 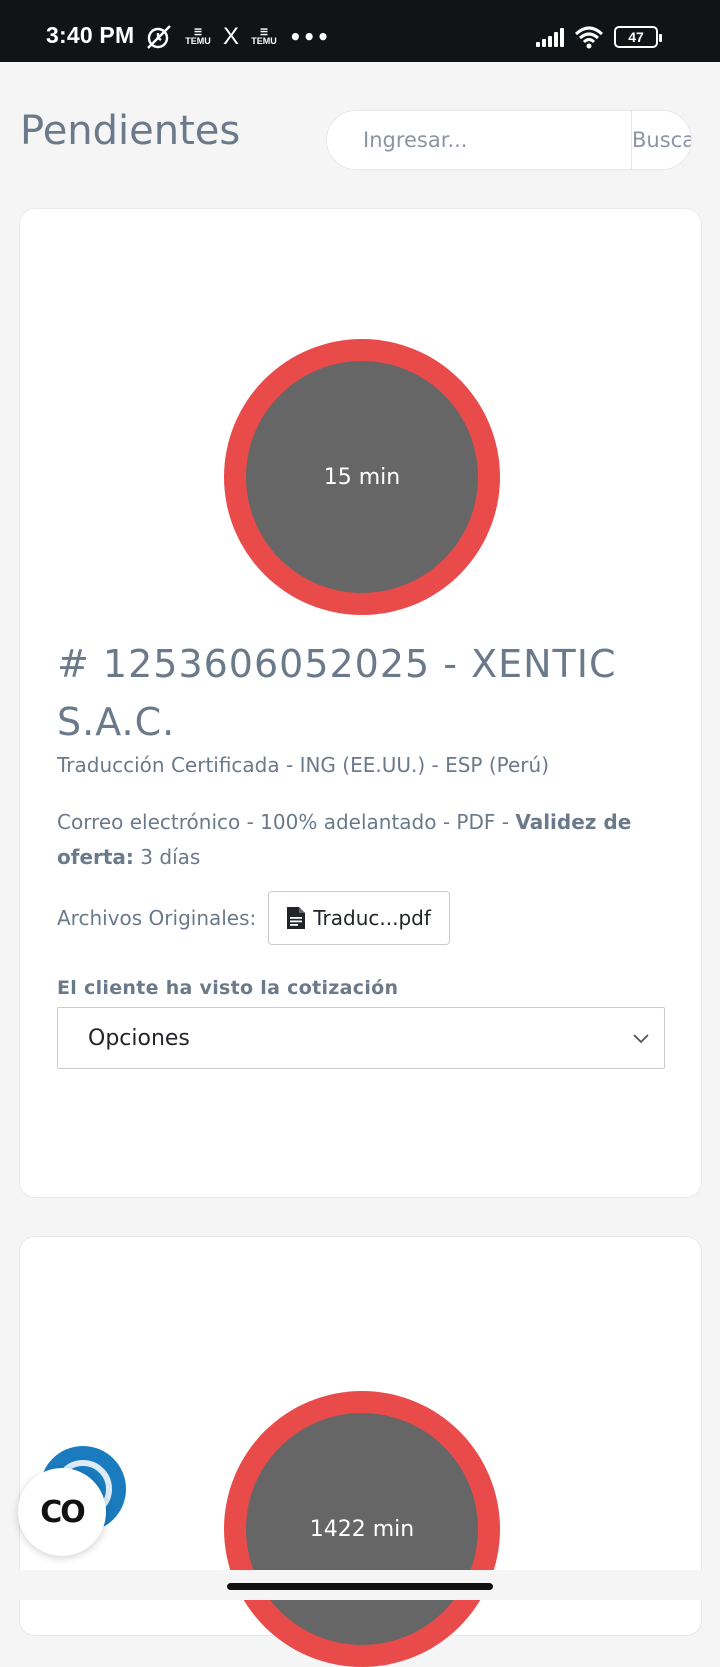 What do you see at coordinates (139, 1038) in the screenshot?
I see `select-value: Opciones` at bounding box center [139, 1038].